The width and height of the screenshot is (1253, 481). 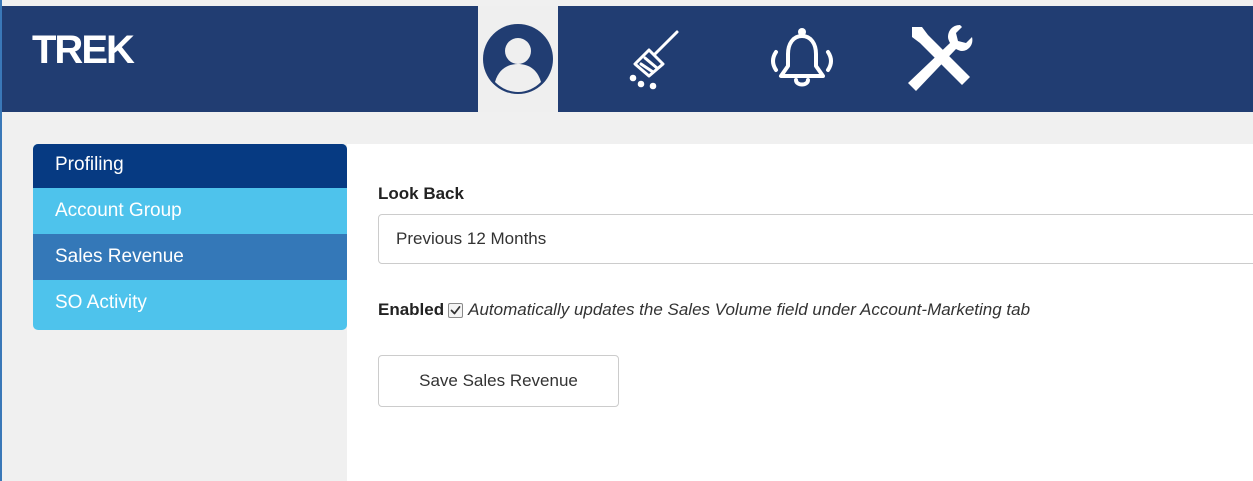 What do you see at coordinates (498, 381) in the screenshot?
I see `save-sales-revenue-button: Save Sales Revenue` at bounding box center [498, 381].